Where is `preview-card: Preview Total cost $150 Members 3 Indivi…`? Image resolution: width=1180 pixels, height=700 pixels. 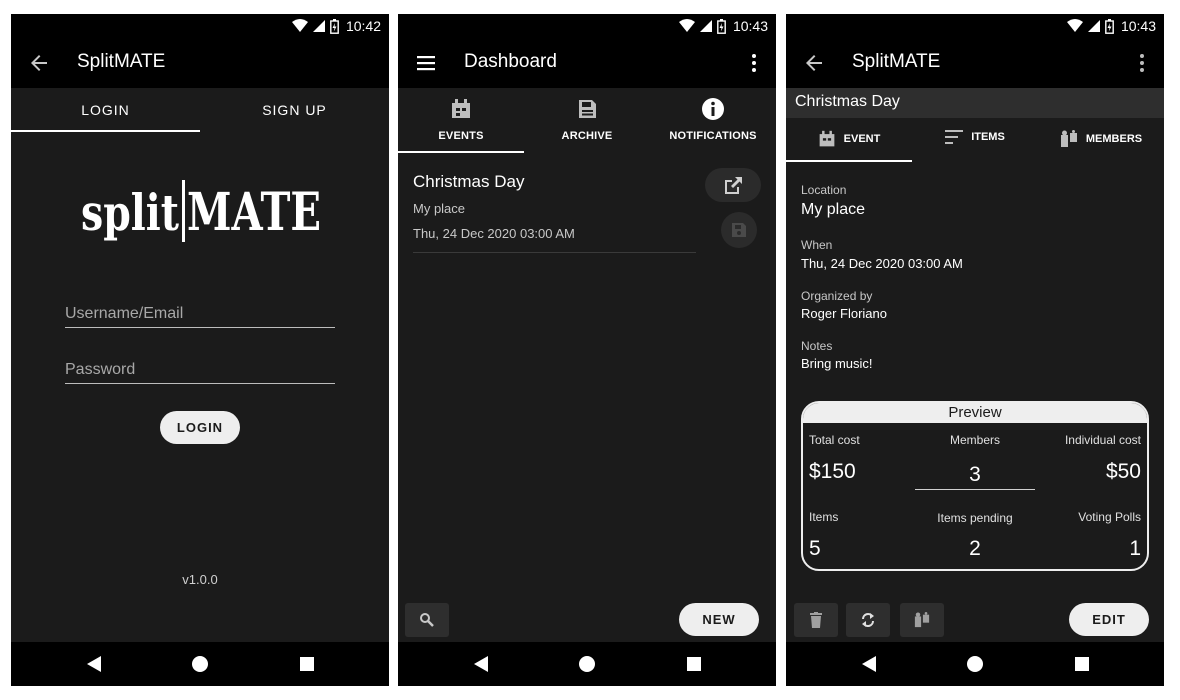 preview-card: Preview Total cost $150 Members 3 Indivi… is located at coordinates (975, 486).